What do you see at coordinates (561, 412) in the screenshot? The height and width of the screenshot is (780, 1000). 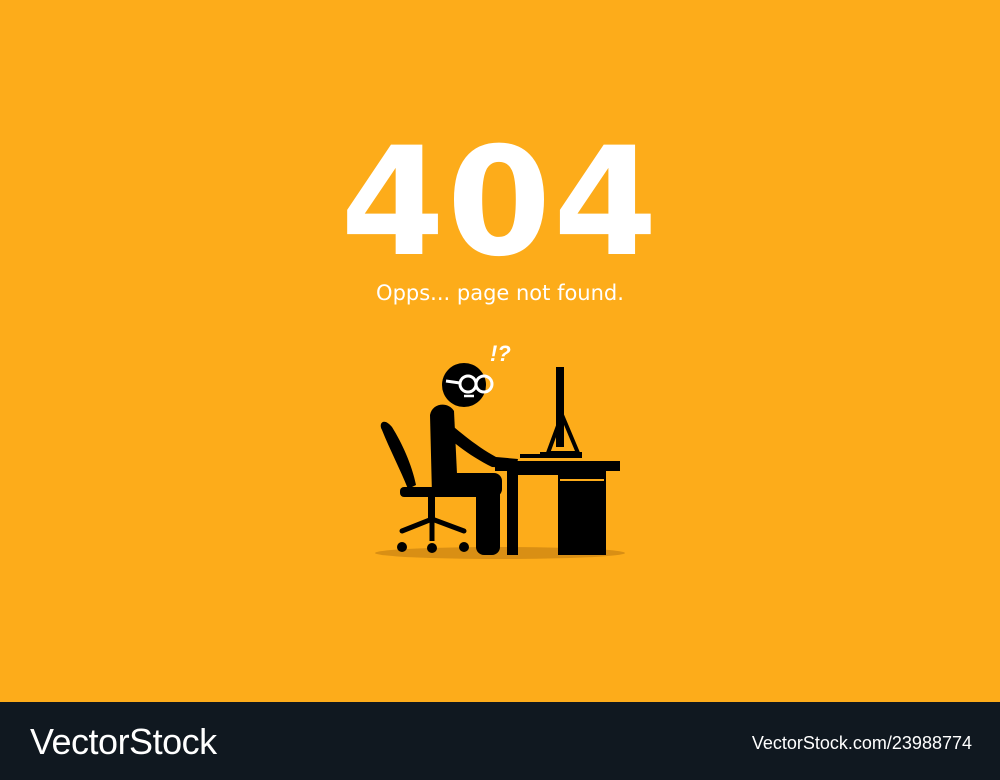 I see `computer-monitor-icon` at bounding box center [561, 412].